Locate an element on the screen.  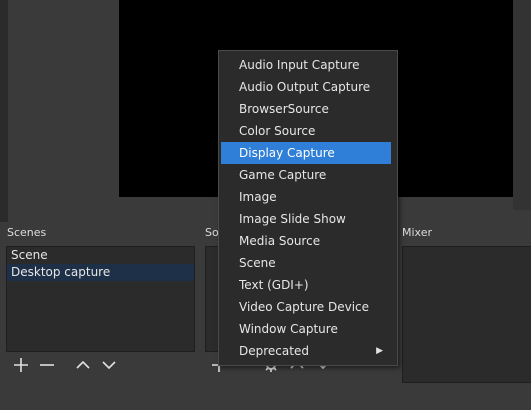
scenes-dock-title: Scenes is located at coordinates (27, 232).